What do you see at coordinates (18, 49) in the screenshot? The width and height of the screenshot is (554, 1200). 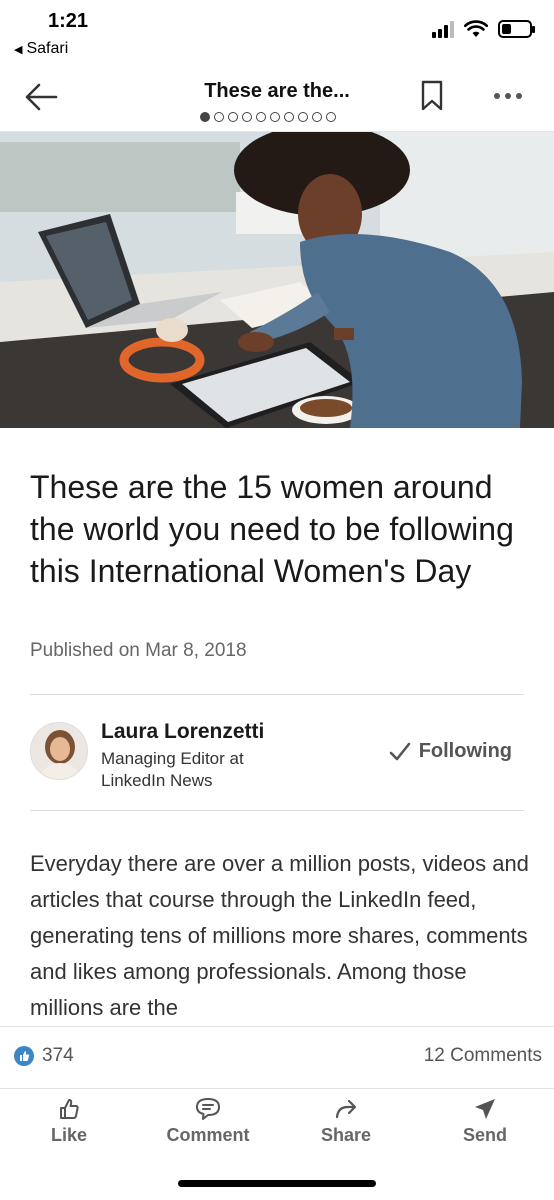 I see `back-triangle-icon: ◀` at bounding box center [18, 49].